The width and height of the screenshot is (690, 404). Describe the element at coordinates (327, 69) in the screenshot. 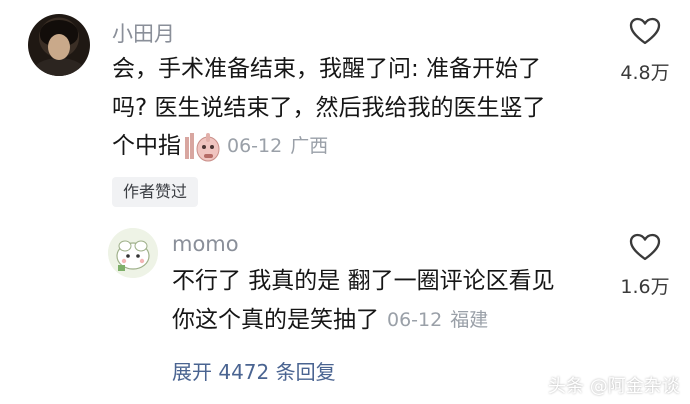

I see `comment-line: 会，手术准备结束，我醒了问: 准备开始了` at that location.